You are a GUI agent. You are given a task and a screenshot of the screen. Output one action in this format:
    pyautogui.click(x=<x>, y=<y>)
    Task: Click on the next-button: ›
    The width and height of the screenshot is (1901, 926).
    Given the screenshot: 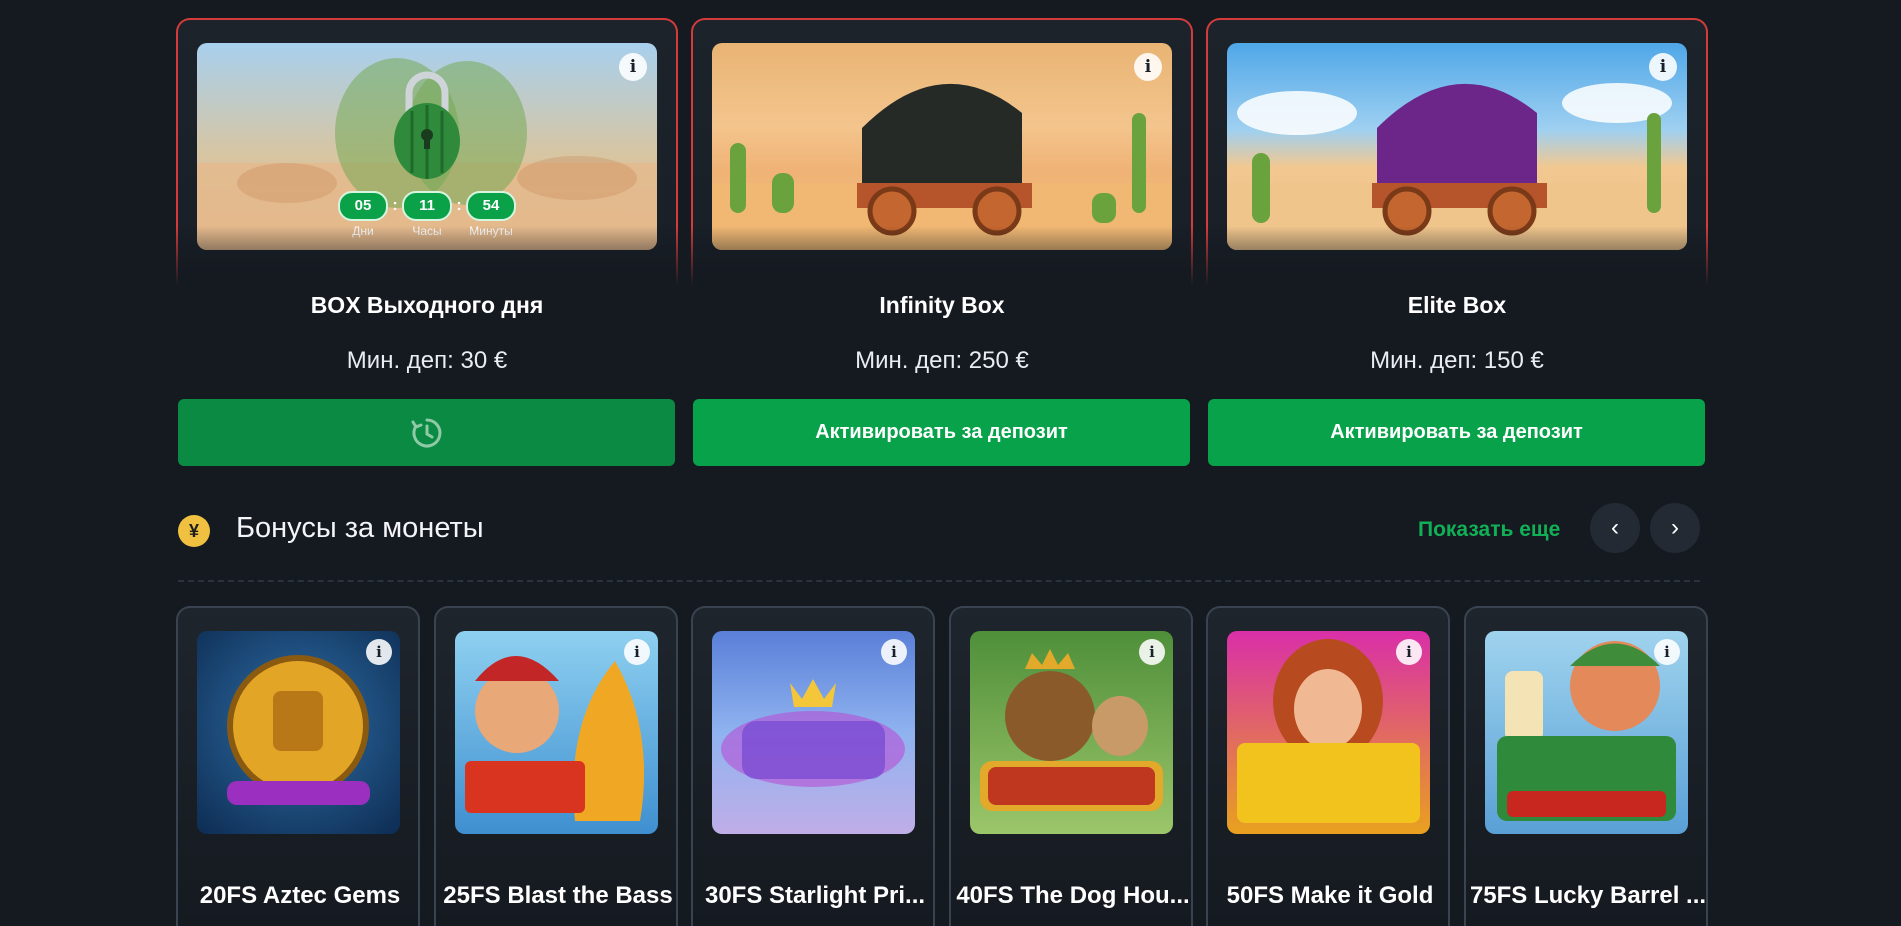 What is the action you would take?
    pyautogui.click(x=1675, y=528)
    